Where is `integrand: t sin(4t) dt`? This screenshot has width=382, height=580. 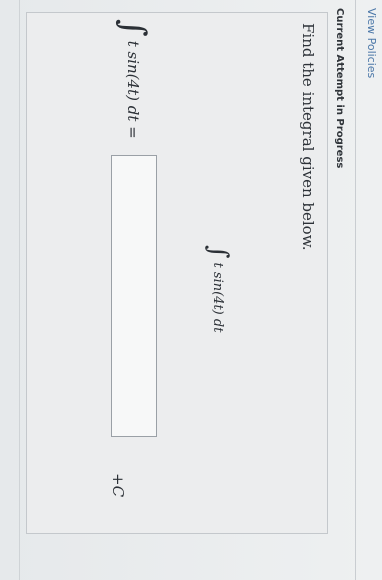 integrand: t sin(4t) dt is located at coordinates (218, 297).